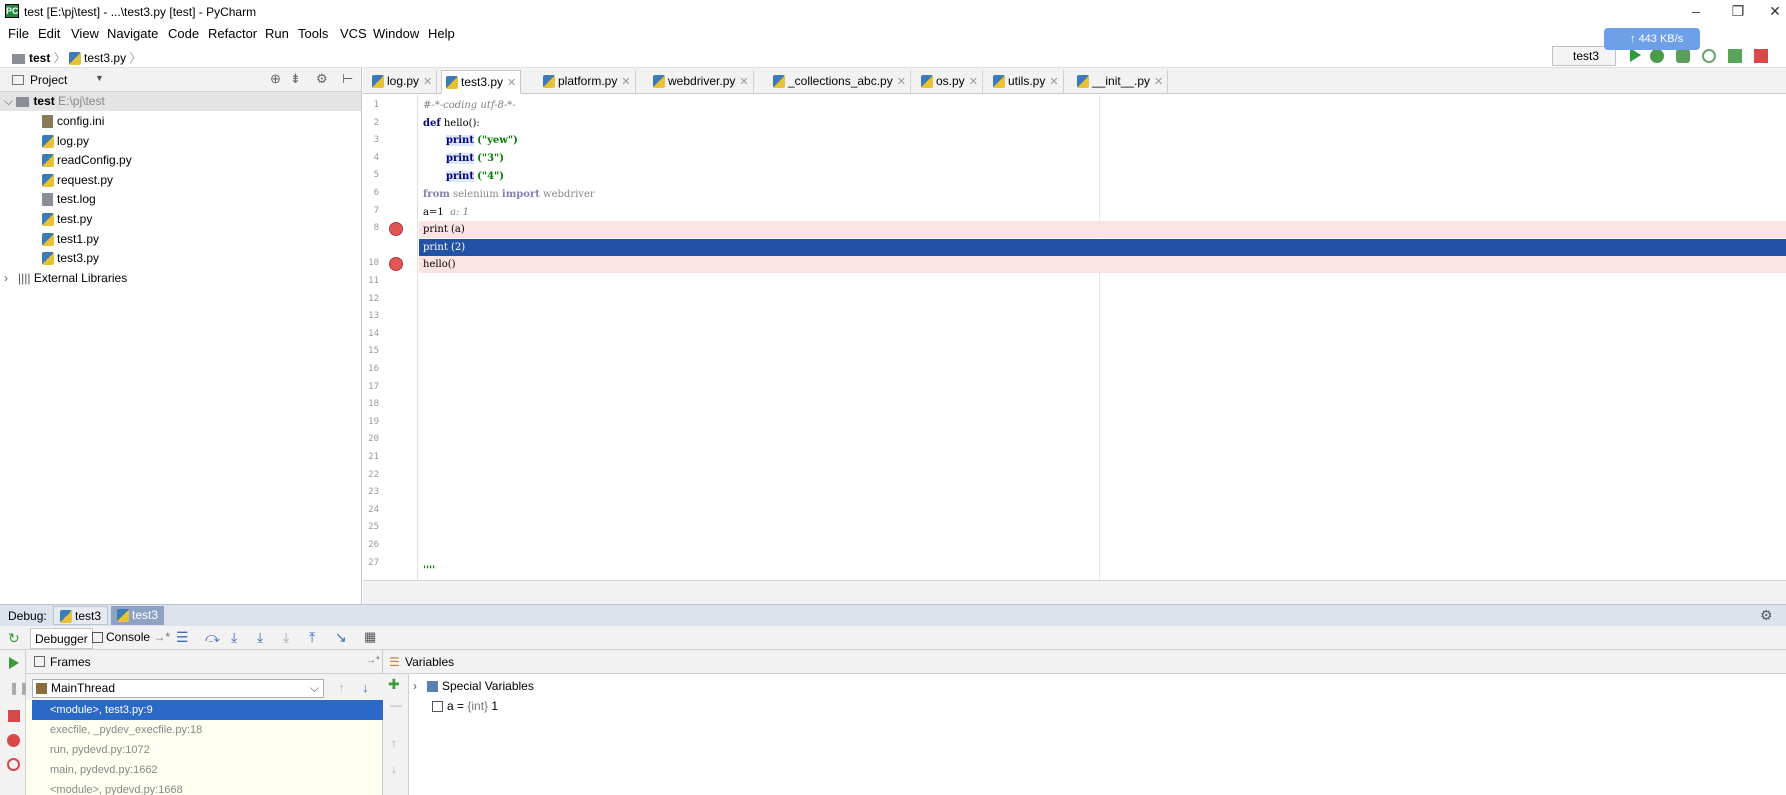 This screenshot has height=795, width=1786. Describe the element at coordinates (131, 637) in the screenshot. I see `tab-console: Console →*` at that location.